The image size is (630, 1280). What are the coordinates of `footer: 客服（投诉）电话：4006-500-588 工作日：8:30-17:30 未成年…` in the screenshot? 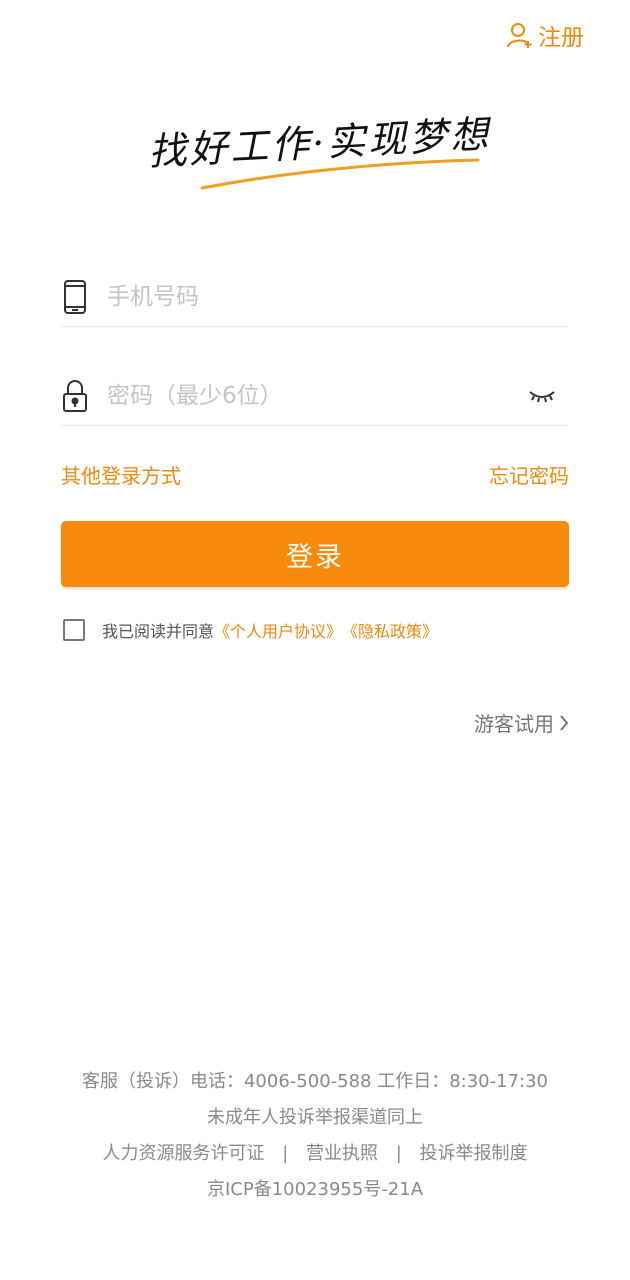 It's located at (315, 1136).